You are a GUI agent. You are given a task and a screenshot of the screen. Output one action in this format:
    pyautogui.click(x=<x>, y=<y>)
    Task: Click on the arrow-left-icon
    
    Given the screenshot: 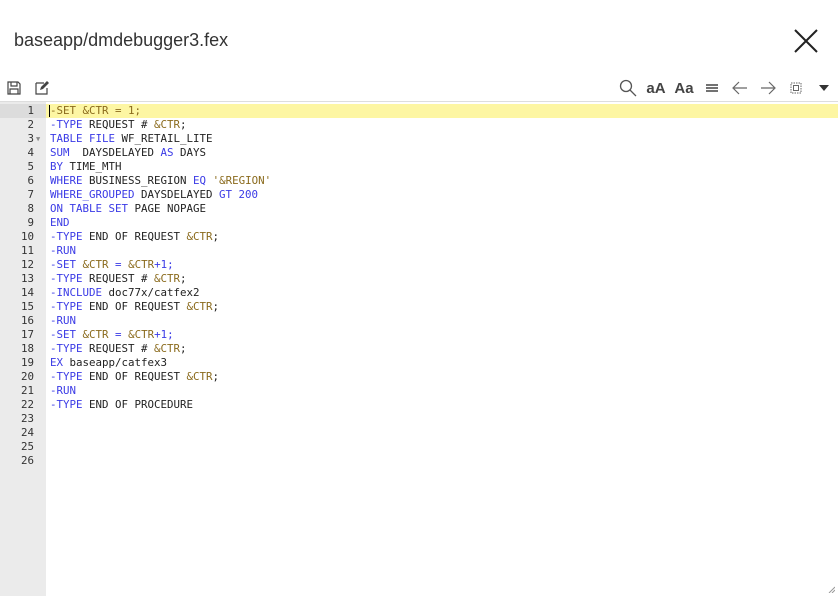 What is the action you would take?
    pyautogui.click(x=740, y=88)
    